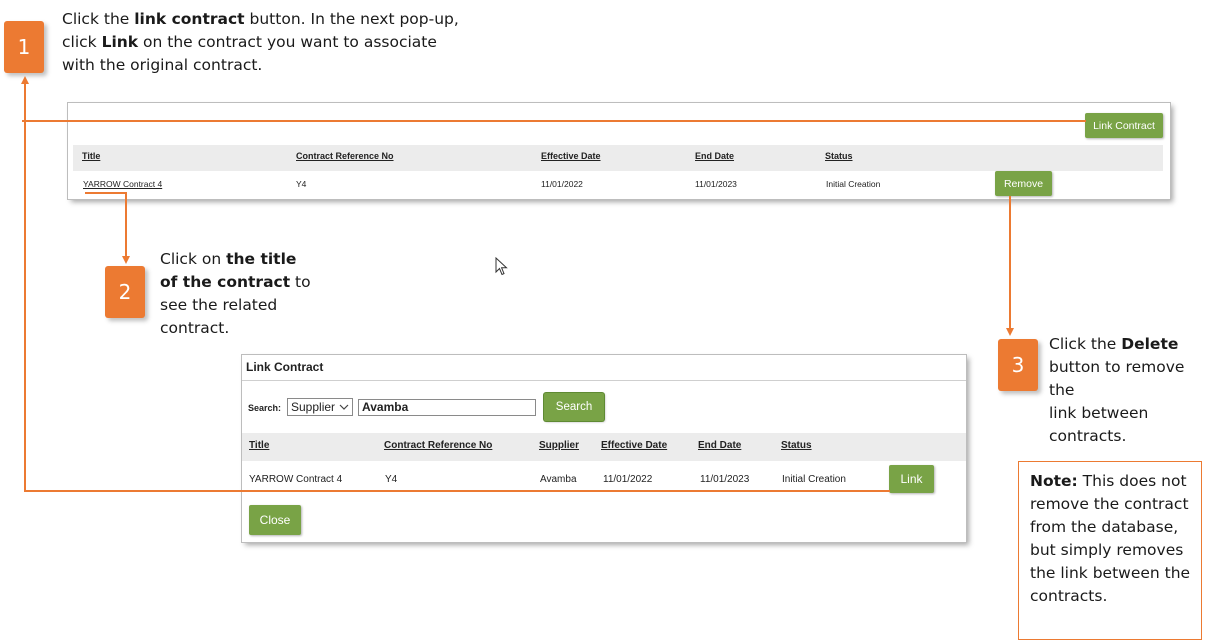 The height and width of the screenshot is (641, 1214). I want to click on step-1-connector-bottom, so click(457, 491).